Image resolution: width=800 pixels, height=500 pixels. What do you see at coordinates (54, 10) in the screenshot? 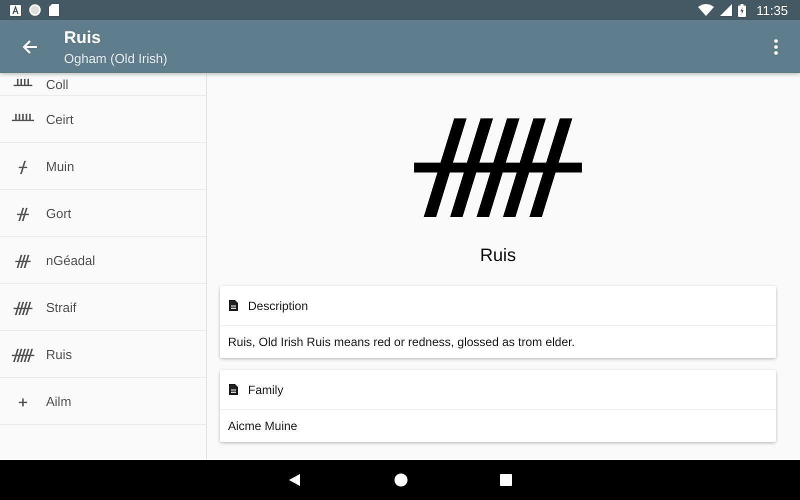
I see `sd-card-icon` at bounding box center [54, 10].